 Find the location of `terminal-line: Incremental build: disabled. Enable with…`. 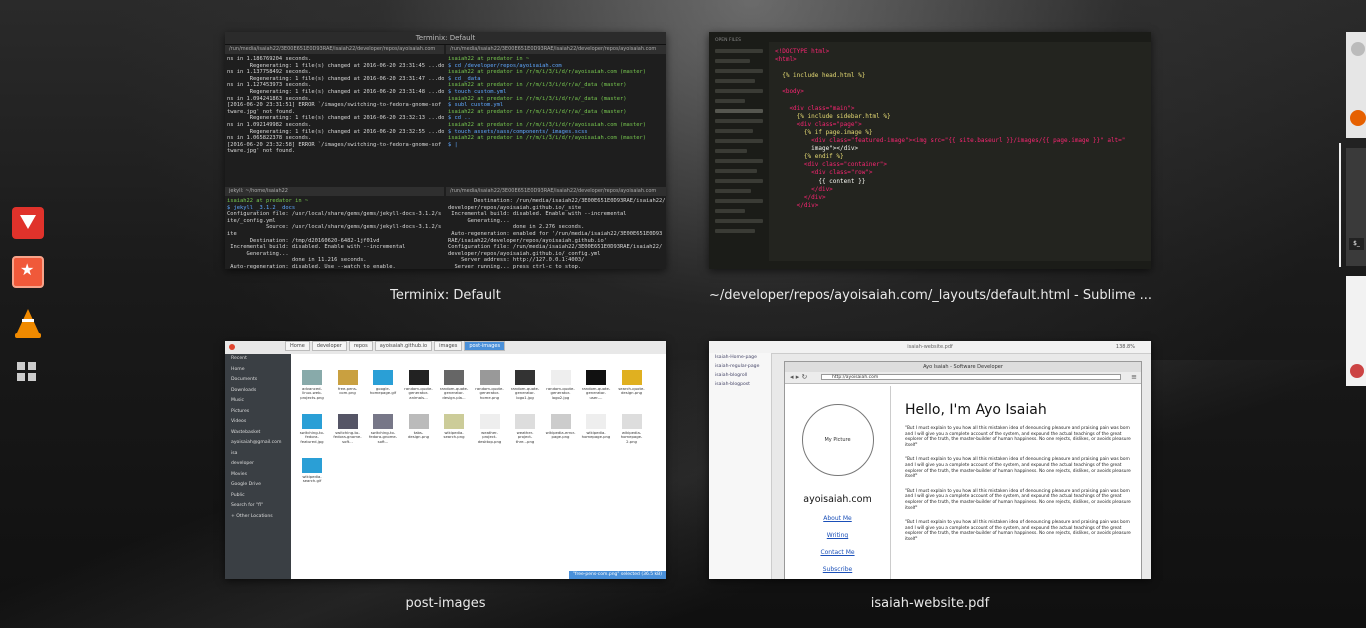

terminal-line: Incremental build: disabled. Enable with… is located at coordinates (316, 247).